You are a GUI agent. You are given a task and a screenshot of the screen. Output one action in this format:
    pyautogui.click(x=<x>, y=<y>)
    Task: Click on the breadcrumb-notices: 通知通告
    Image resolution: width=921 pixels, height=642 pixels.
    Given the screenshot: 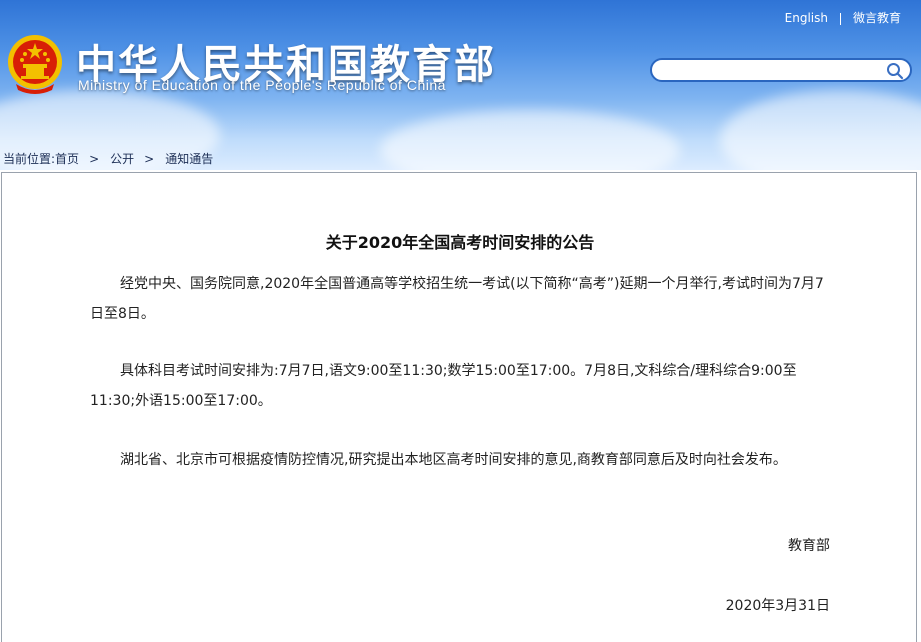 What is the action you would take?
    pyautogui.click(x=189, y=159)
    